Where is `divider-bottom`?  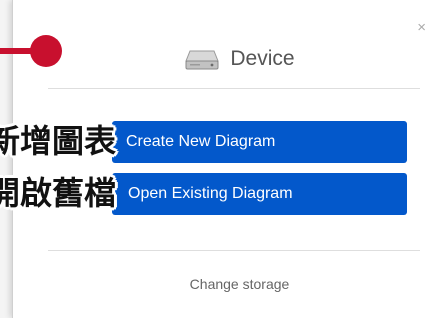 divider-bottom is located at coordinates (234, 250).